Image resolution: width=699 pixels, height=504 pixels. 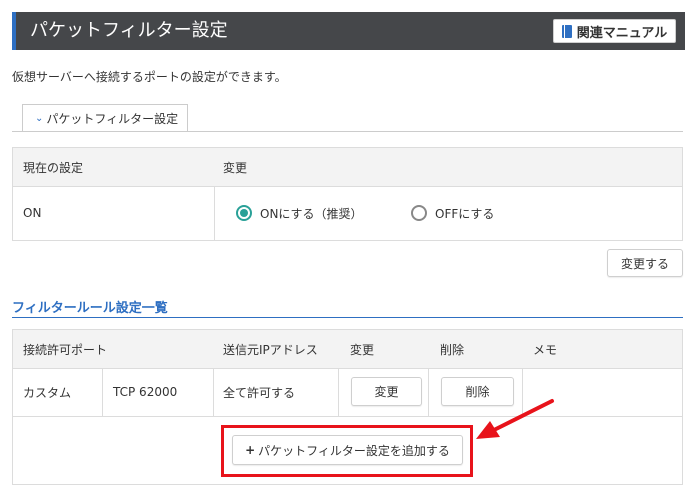 What do you see at coordinates (259, 392) in the screenshot?
I see `rule-source-ip: 全て許可する` at bounding box center [259, 392].